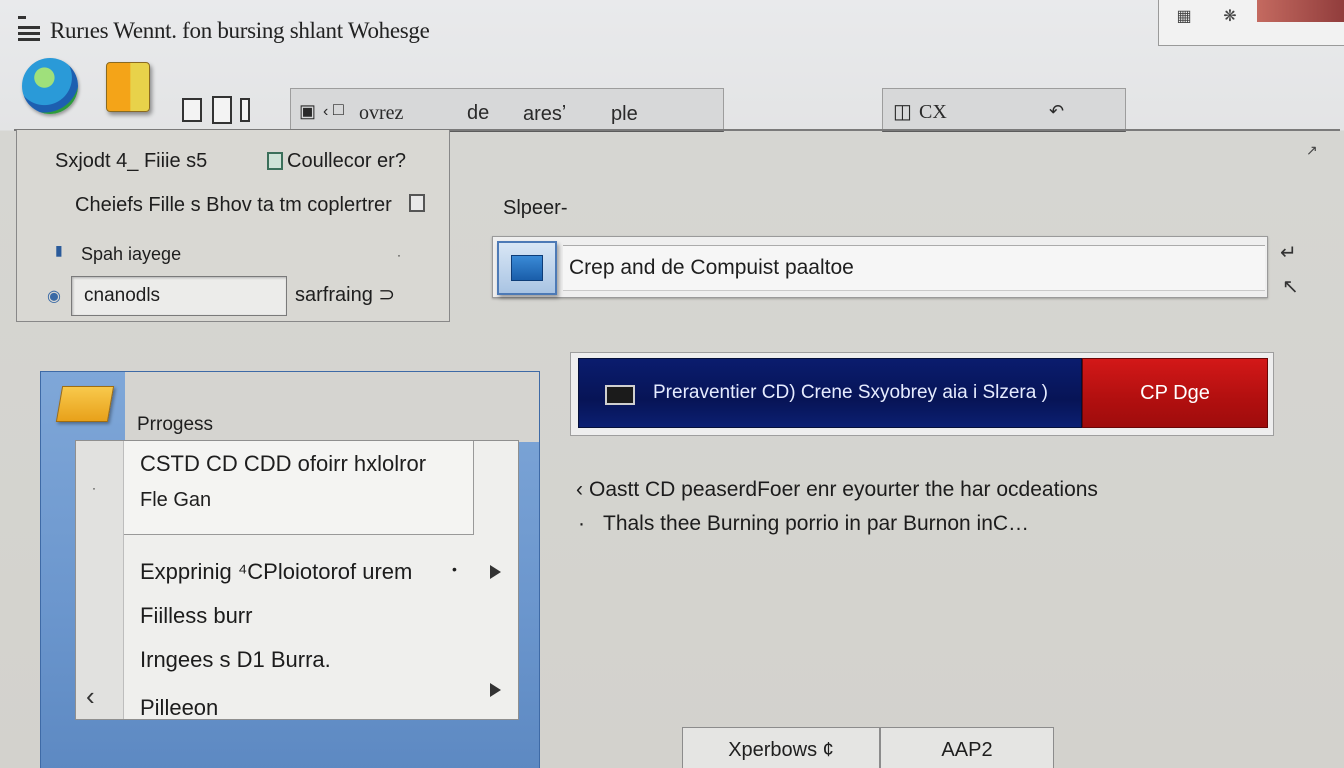 This screenshot has width=1344, height=768. What do you see at coordinates (179, 708) in the screenshot?
I see `menu-item-pilleeon: Pilleeon` at bounding box center [179, 708].